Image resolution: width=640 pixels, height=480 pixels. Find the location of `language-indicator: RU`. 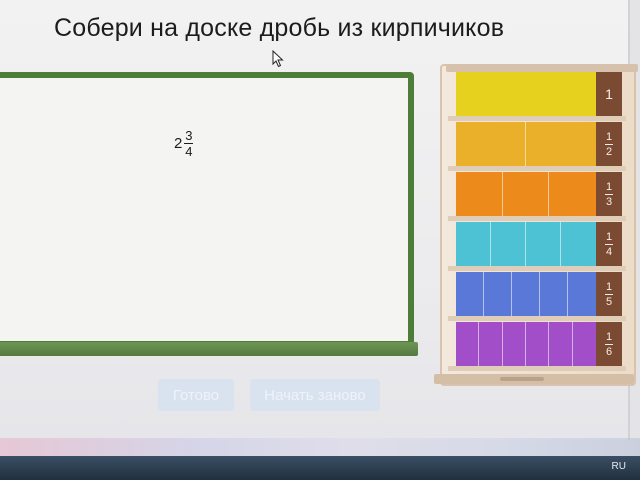

language-indicator: RU is located at coordinates (619, 466).